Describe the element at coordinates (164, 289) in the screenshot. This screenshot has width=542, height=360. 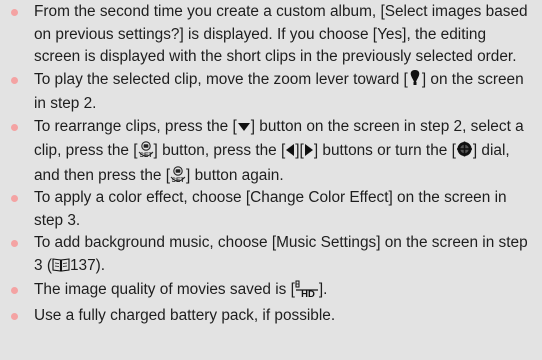
I see `note-text: The image quality of movies saved is [` at that location.